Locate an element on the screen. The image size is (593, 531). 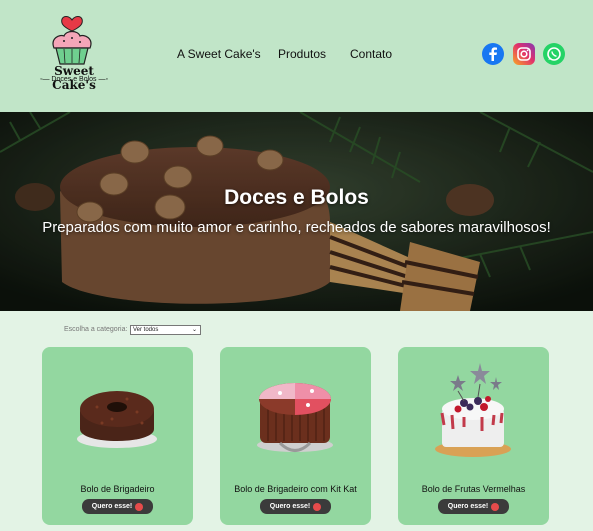
nav-item-products: Produtos is located at coordinates (302, 54).